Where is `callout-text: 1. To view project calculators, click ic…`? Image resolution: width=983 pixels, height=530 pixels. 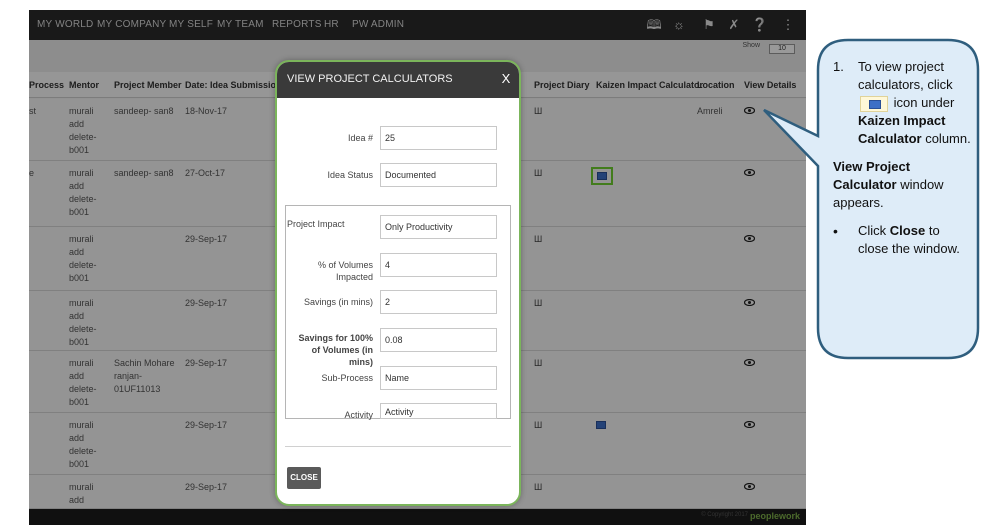 callout-text: 1. To view project calculators, click ic… is located at coordinates (903, 158).